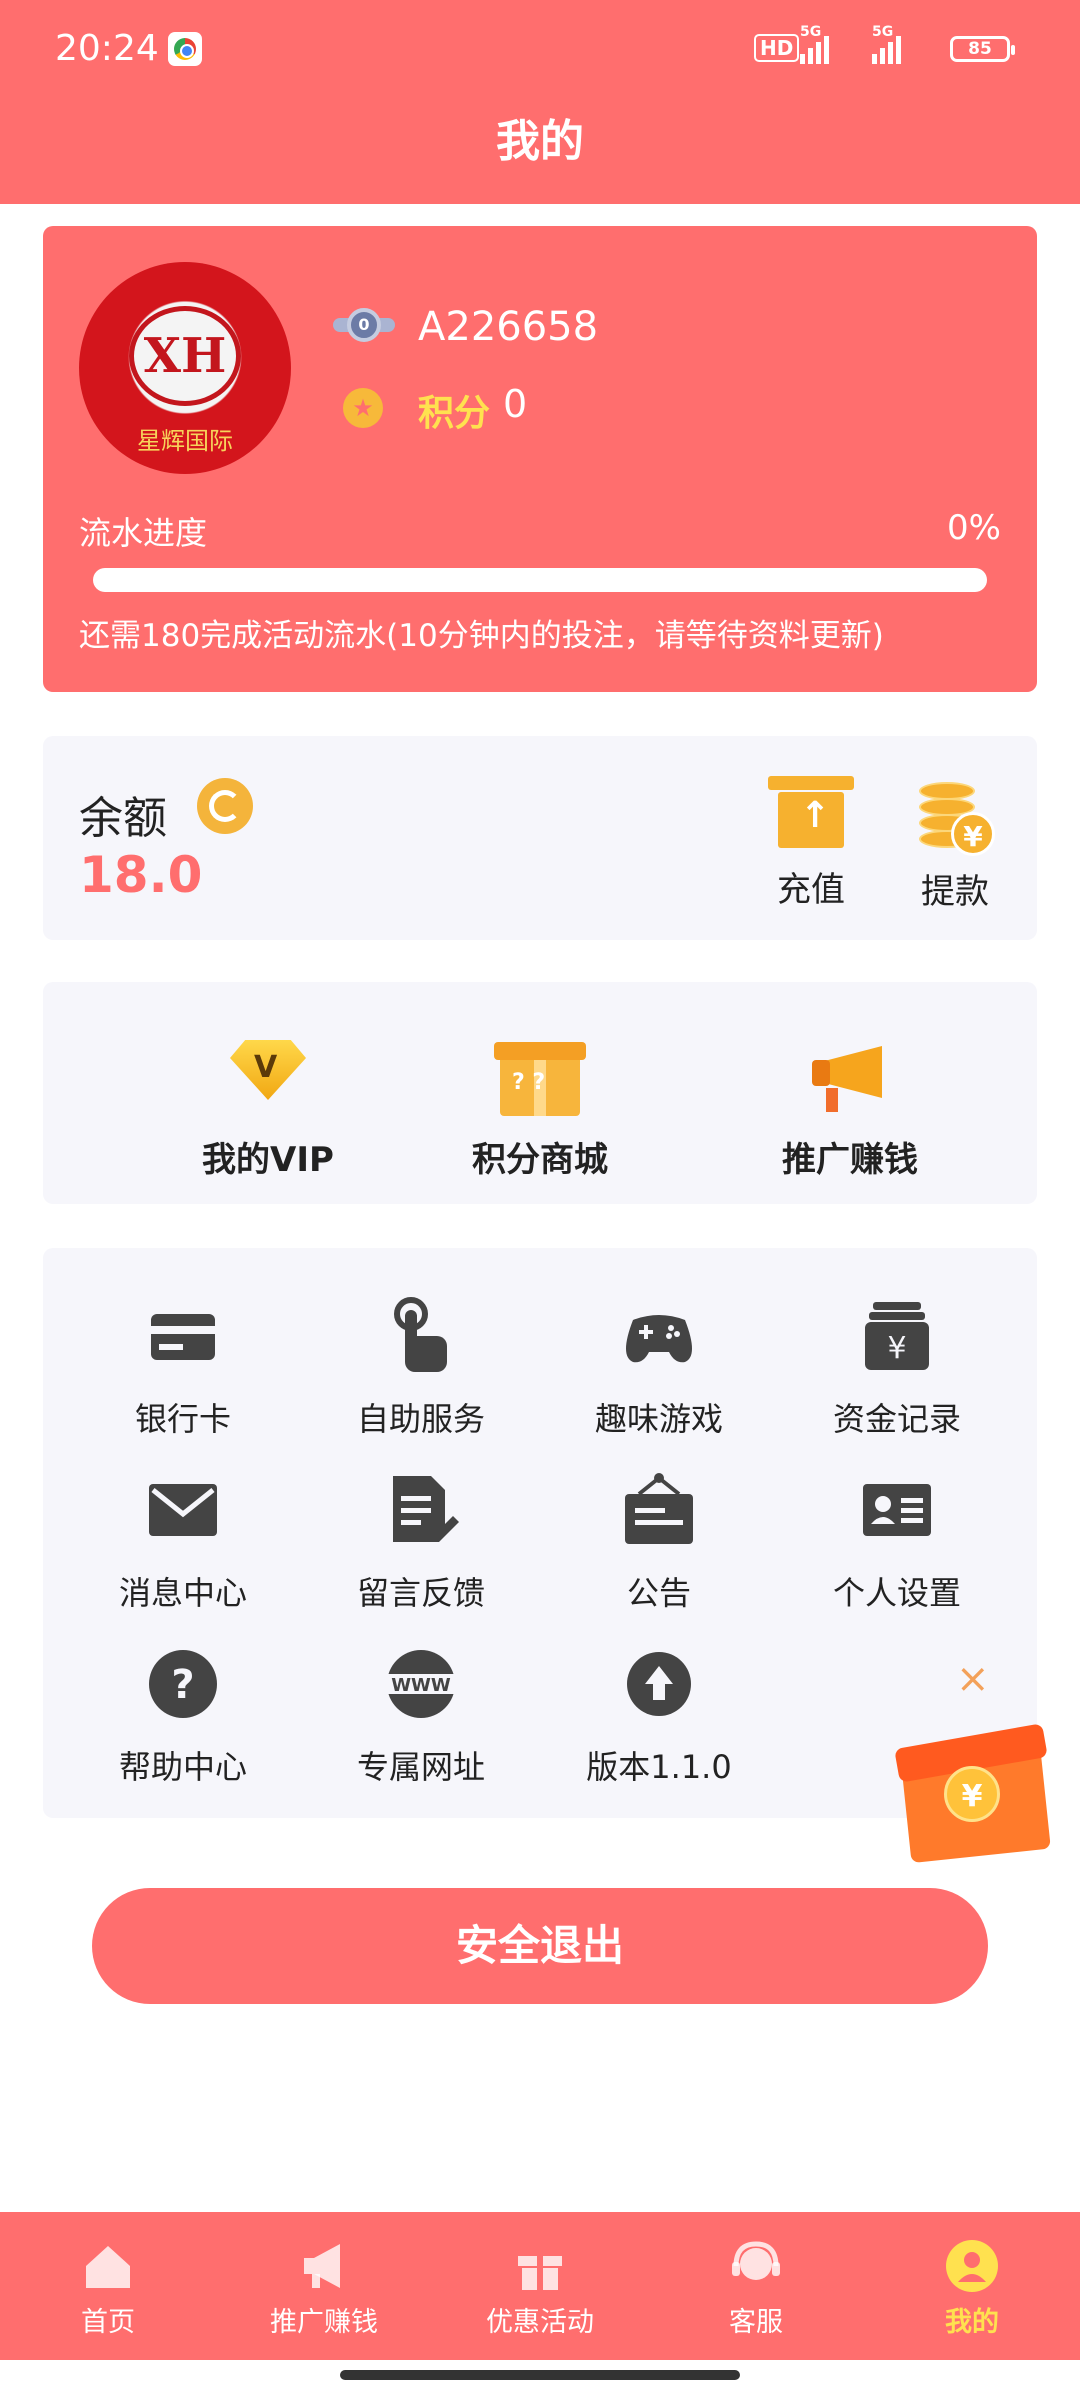  What do you see at coordinates (777, 48) in the screenshot?
I see `hd-voice-icon: HD` at bounding box center [777, 48].